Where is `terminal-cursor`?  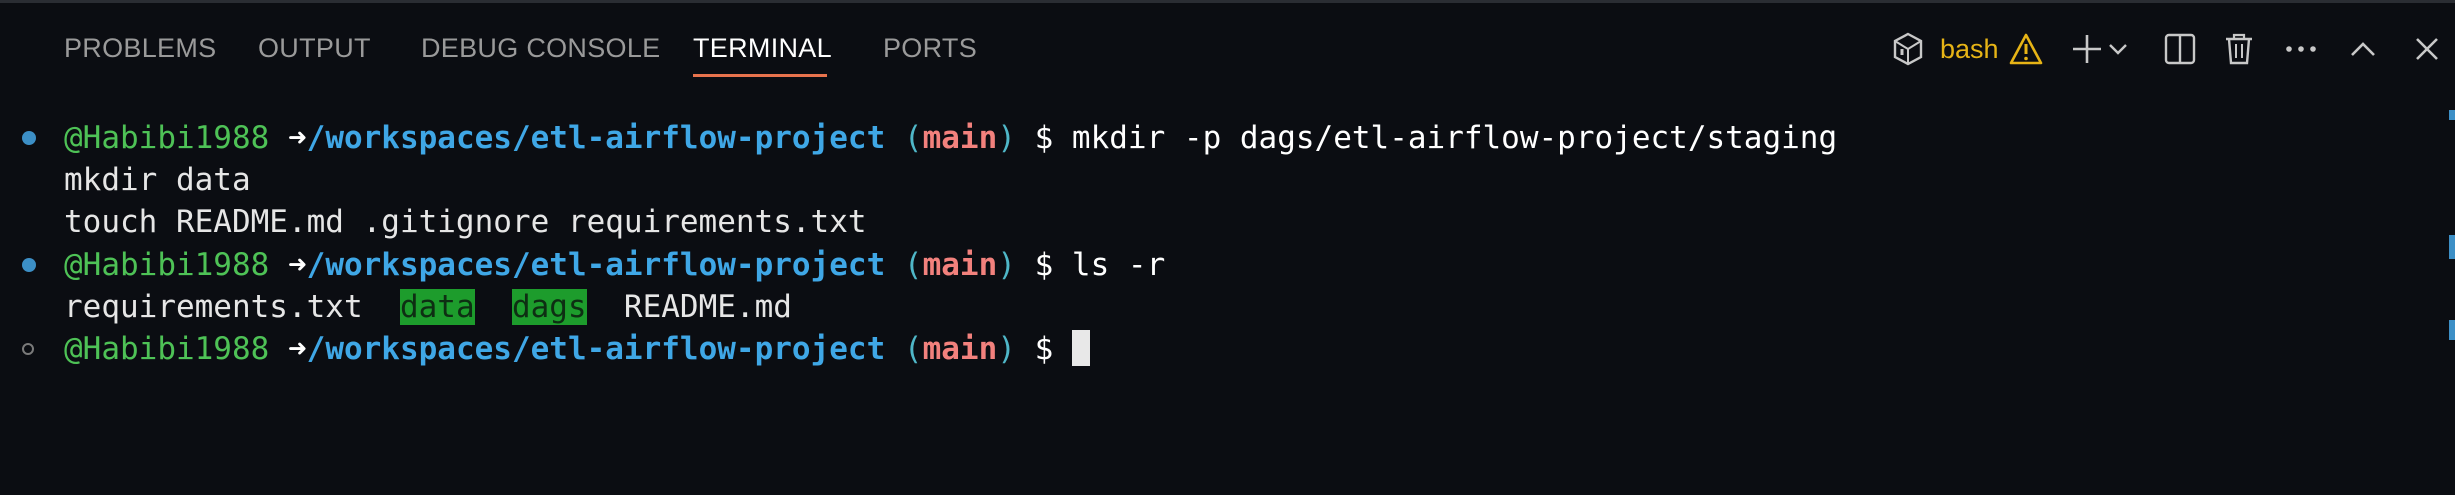 terminal-cursor is located at coordinates (1080, 348).